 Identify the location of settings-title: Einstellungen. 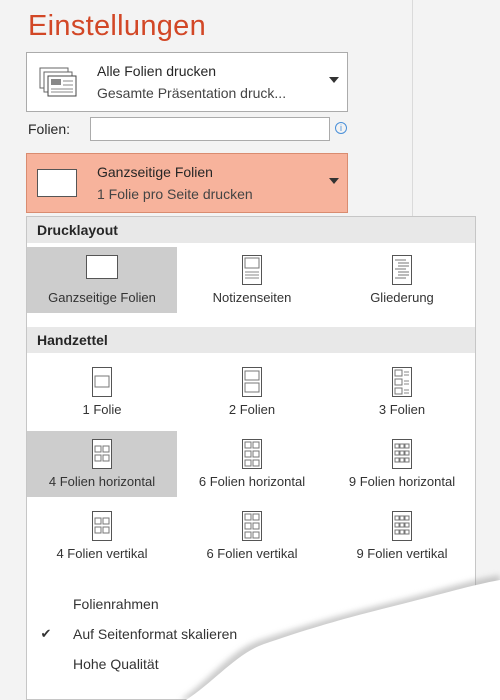
(117, 26).